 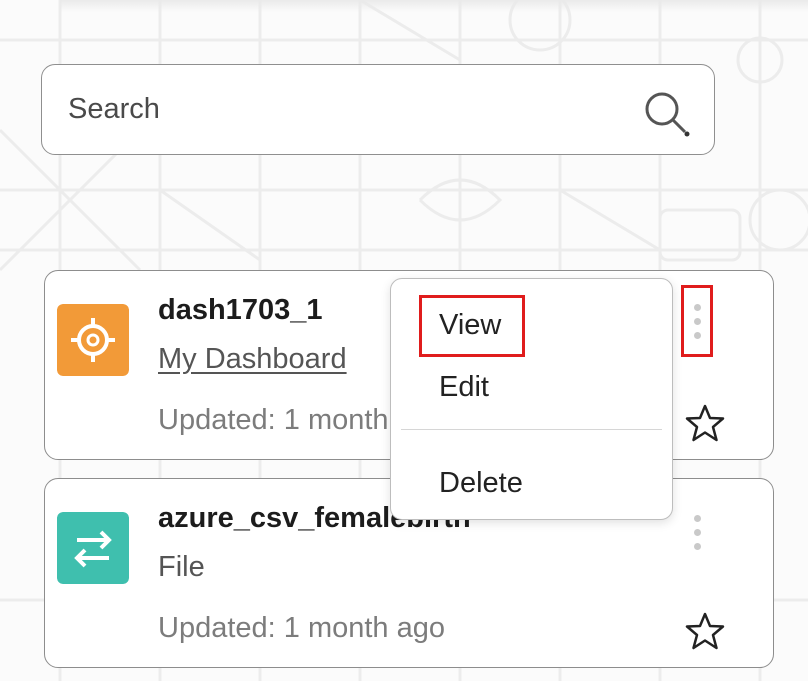 What do you see at coordinates (434, 6) in the screenshot?
I see `top-shadow` at bounding box center [434, 6].